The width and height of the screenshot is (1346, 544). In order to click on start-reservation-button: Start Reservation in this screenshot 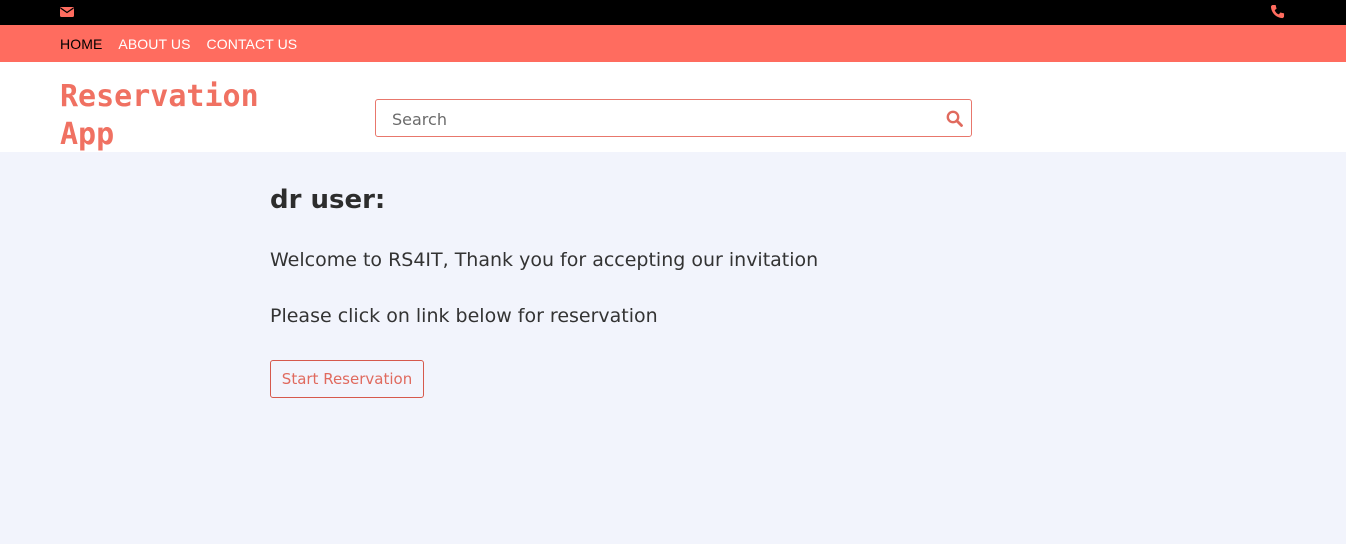, I will do `click(347, 379)`.